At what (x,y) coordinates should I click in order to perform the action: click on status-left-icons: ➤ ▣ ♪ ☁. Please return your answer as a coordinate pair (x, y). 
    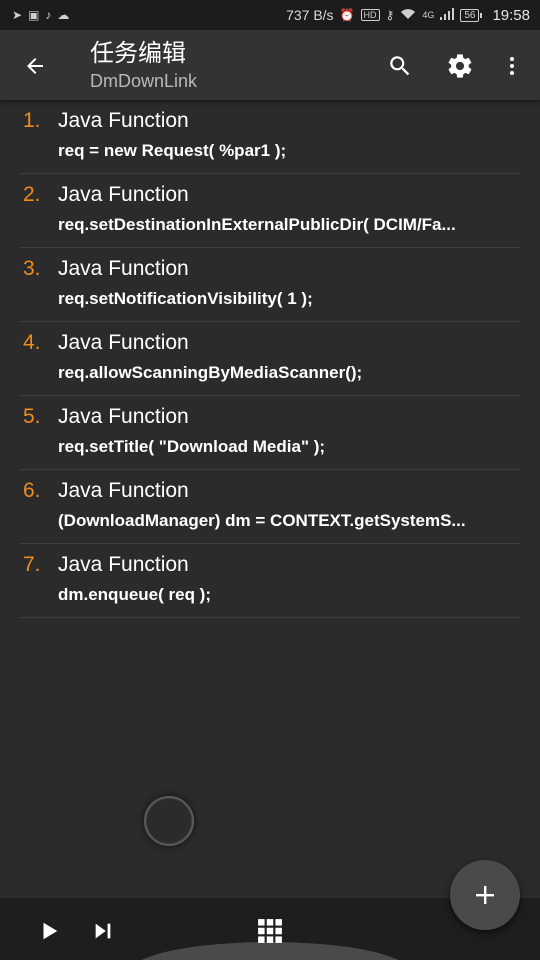
    Looking at the image, I should click on (40, 15).